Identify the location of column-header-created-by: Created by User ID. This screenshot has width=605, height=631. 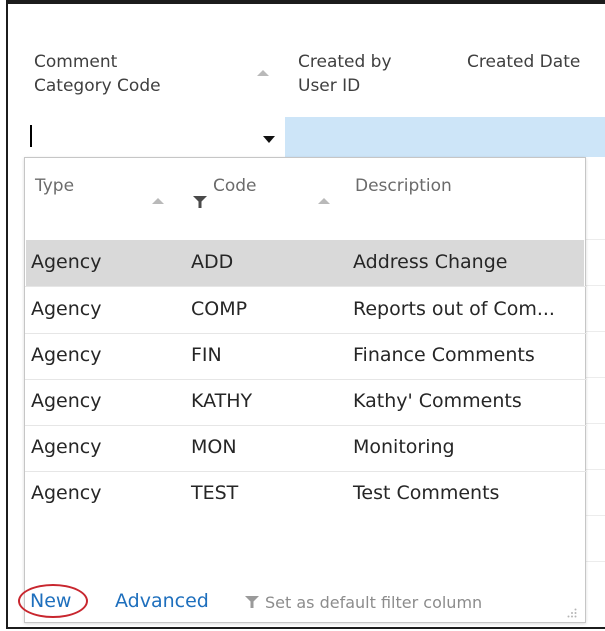
(345, 74).